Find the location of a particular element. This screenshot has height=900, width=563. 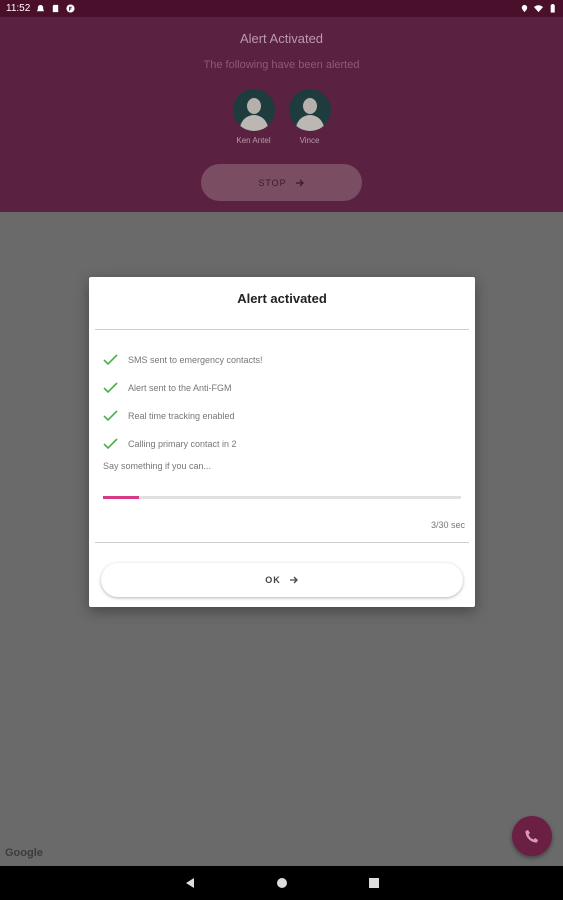

list-item: Calling primary contact in 2 is located at coordinates (183, 444).